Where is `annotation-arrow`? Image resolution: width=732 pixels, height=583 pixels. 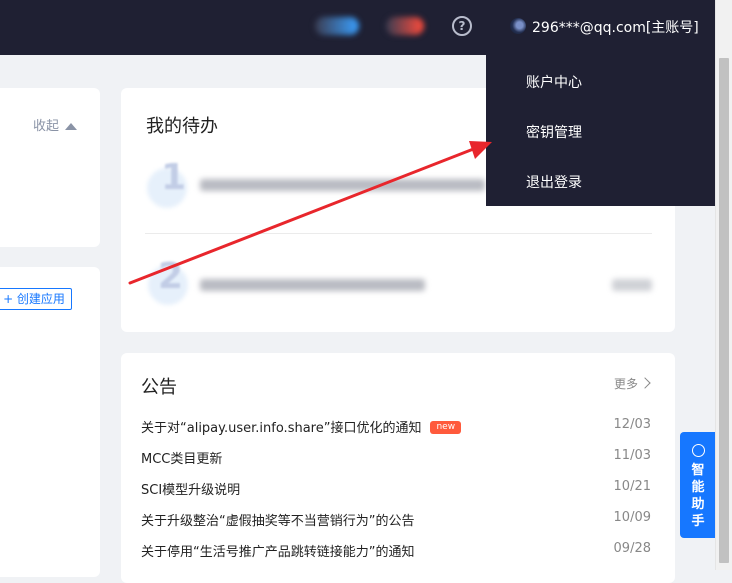
annotation-arrow is located at coordinates (310, 213).